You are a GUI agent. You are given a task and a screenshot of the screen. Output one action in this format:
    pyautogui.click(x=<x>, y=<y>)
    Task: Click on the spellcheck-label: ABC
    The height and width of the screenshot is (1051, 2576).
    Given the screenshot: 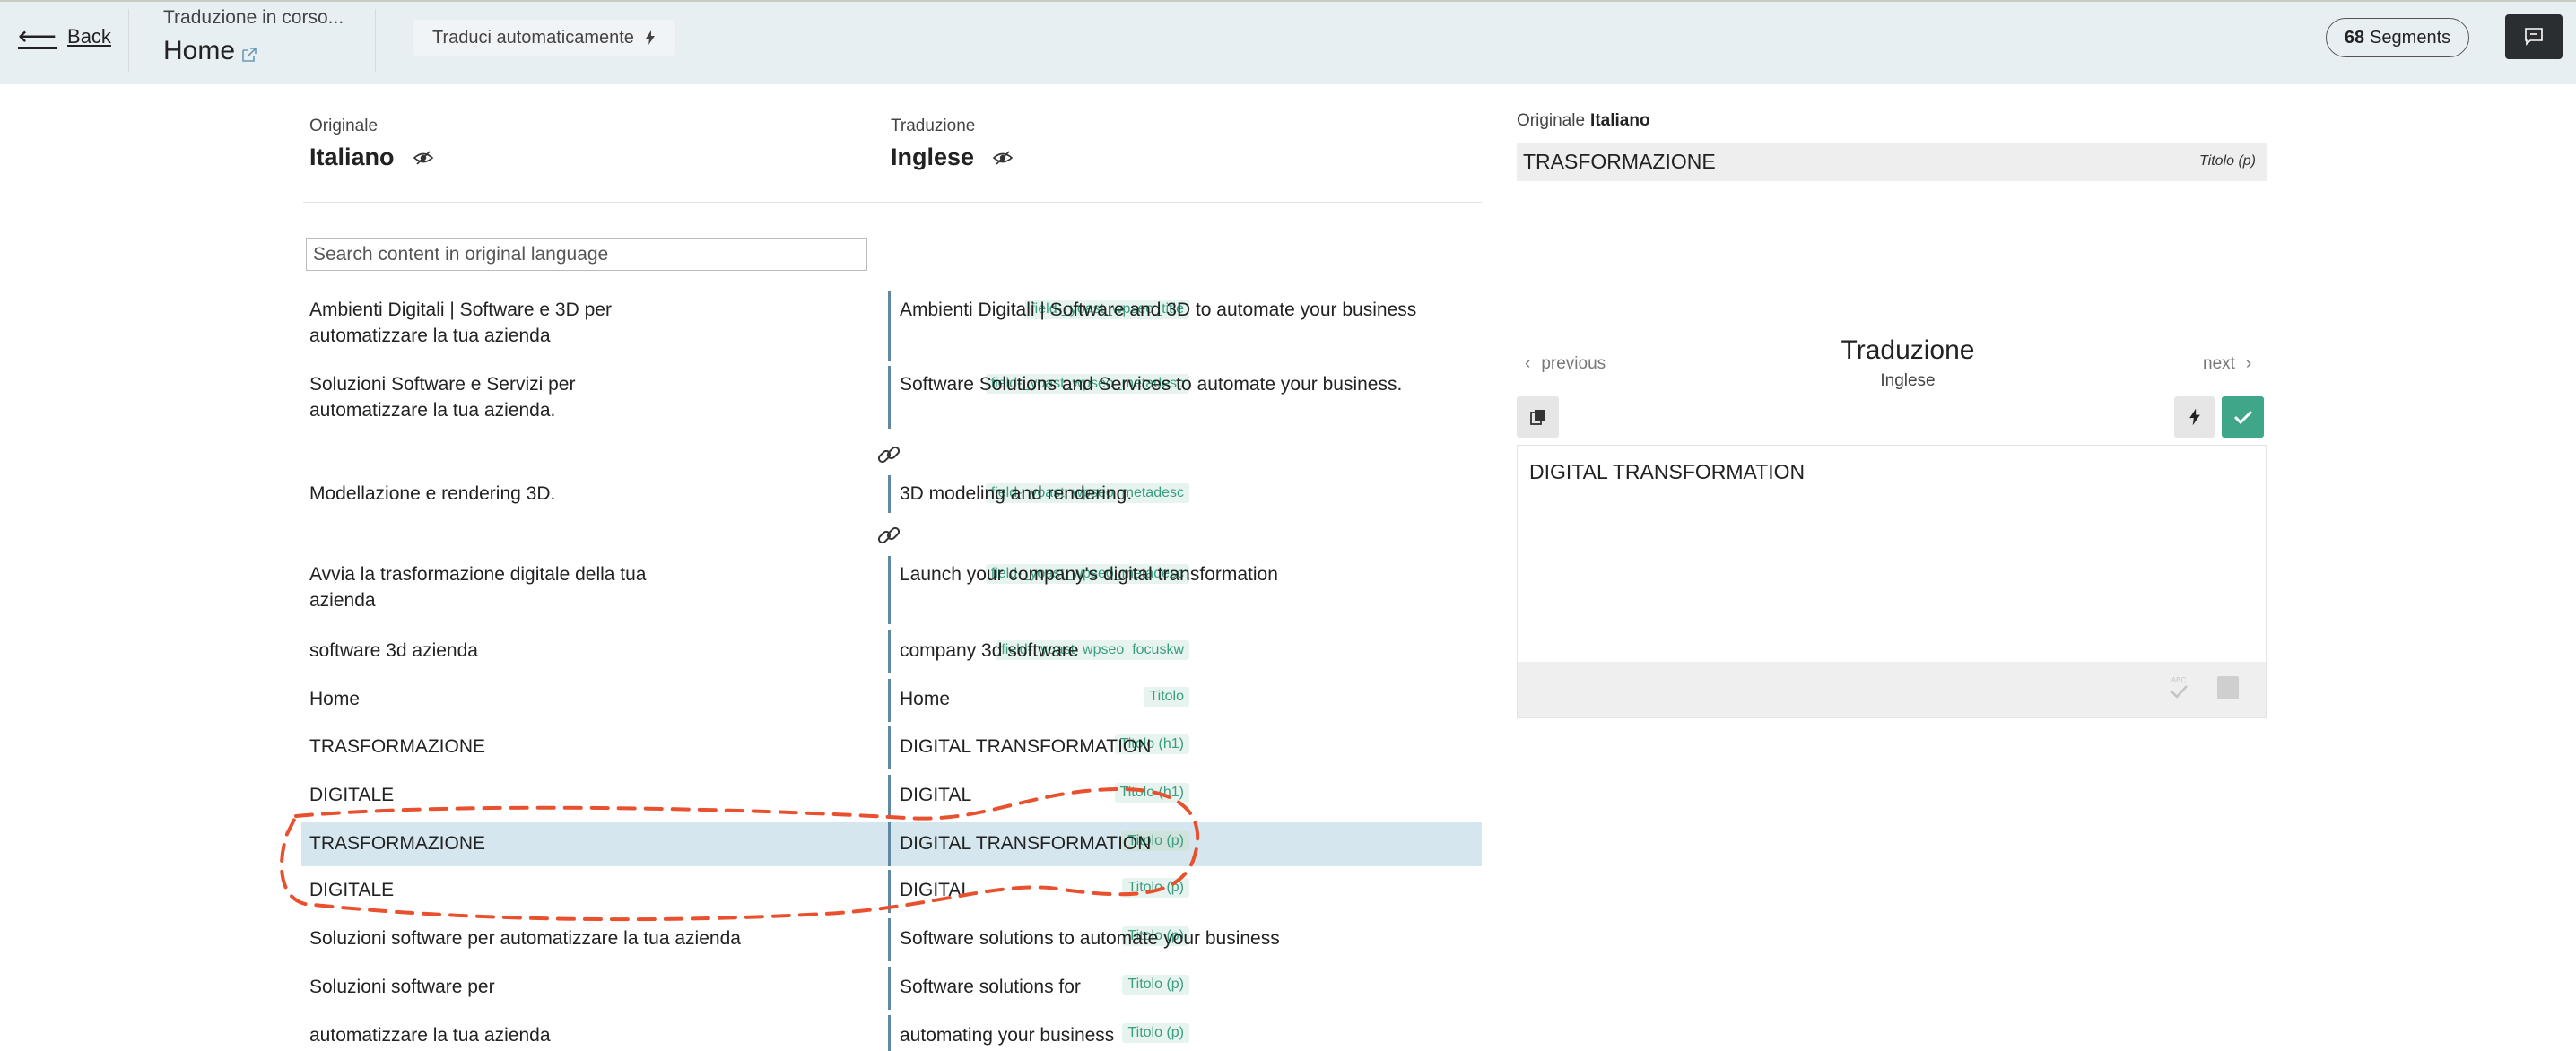 What is the action you would take?
    pyautogui.click(x=2179, y=680)
    